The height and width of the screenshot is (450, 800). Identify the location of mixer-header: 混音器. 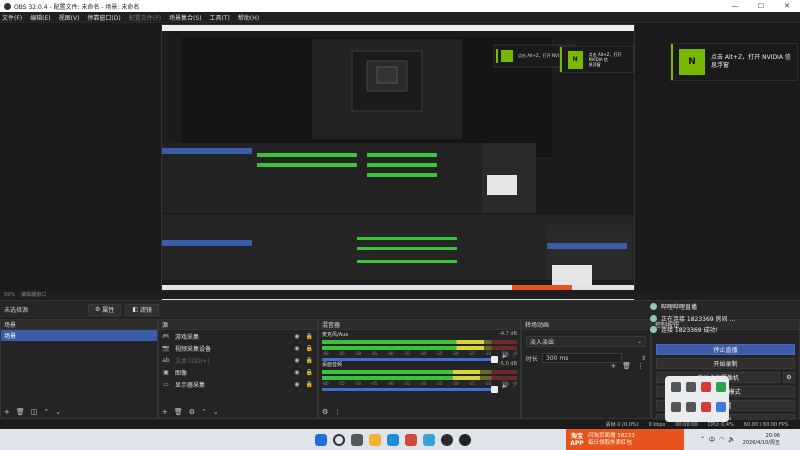
(419, 325).